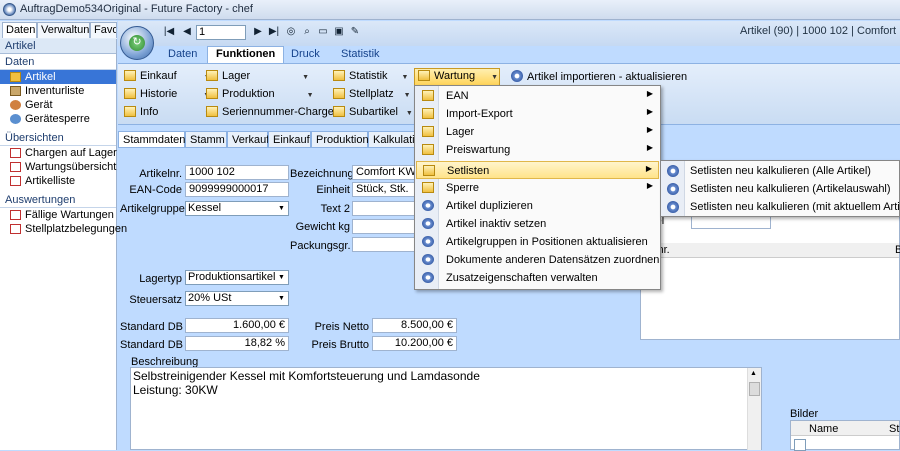 The image size is (900, 451). I want to click on menu-item-label: Zusatzeigenschaften verwalten, so click(522, 278).